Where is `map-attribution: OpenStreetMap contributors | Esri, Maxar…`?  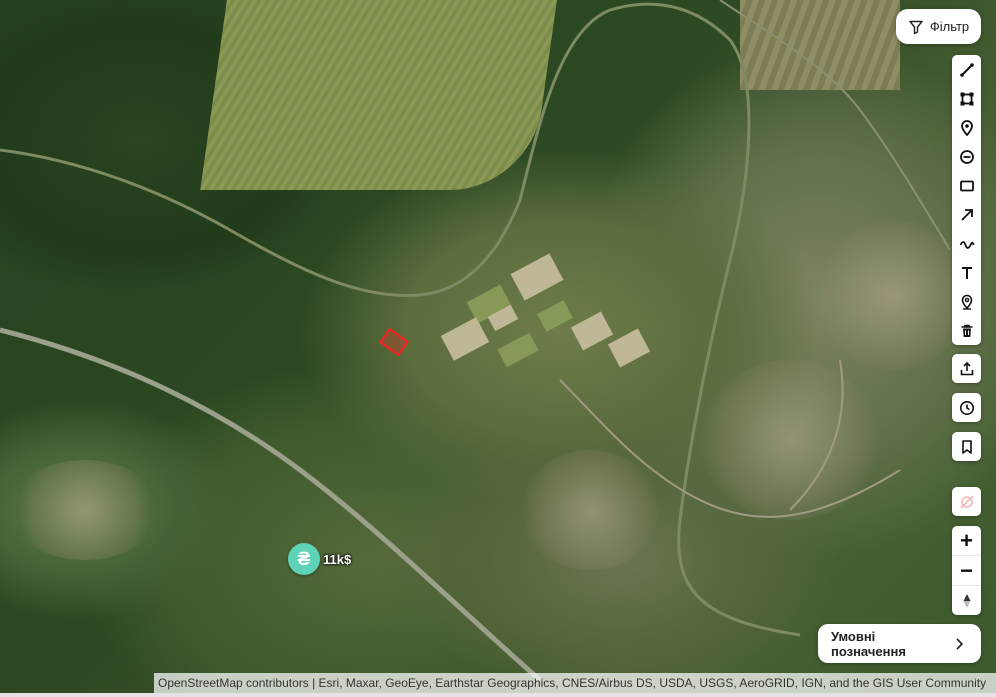
map-attribution: OpenStreetMap contributors | Esri, Maxar… is located at coordinates (575, 683).